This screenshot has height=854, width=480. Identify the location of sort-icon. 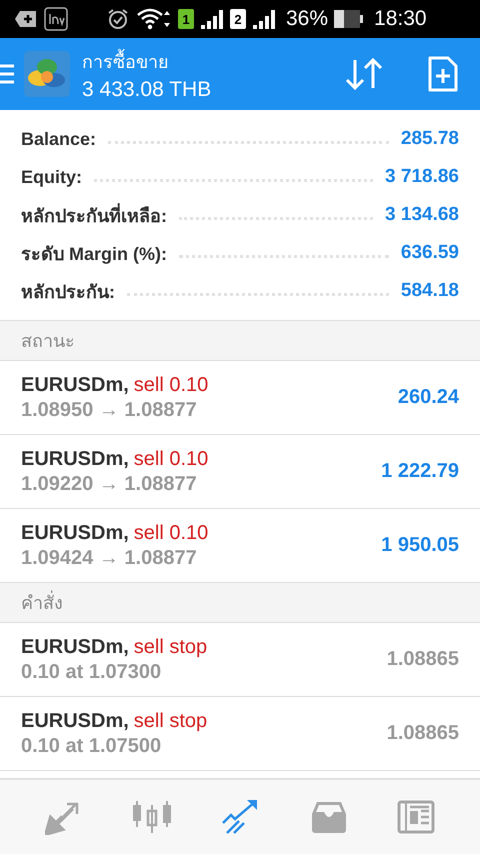
(364, 74).